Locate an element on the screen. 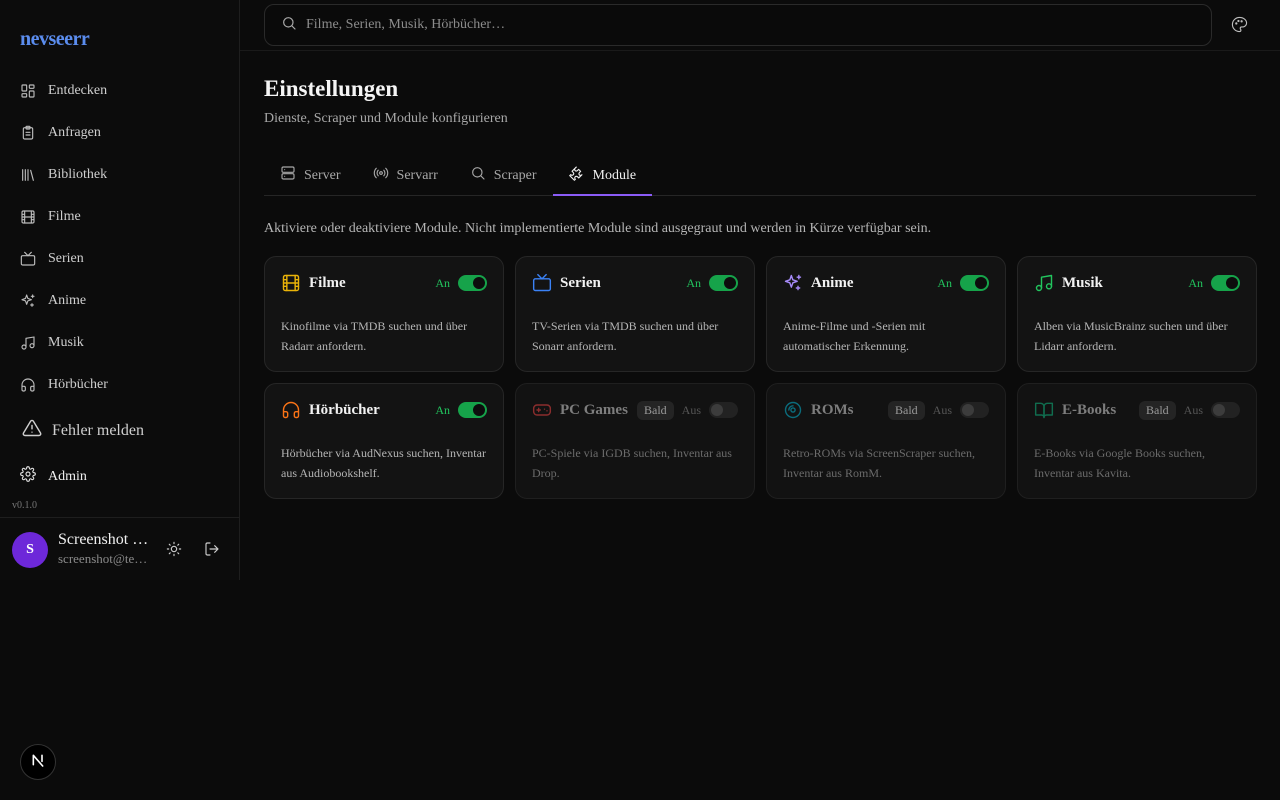 The image size is (1280, 800). gamepad-icon is located at coordinates (542, 410).